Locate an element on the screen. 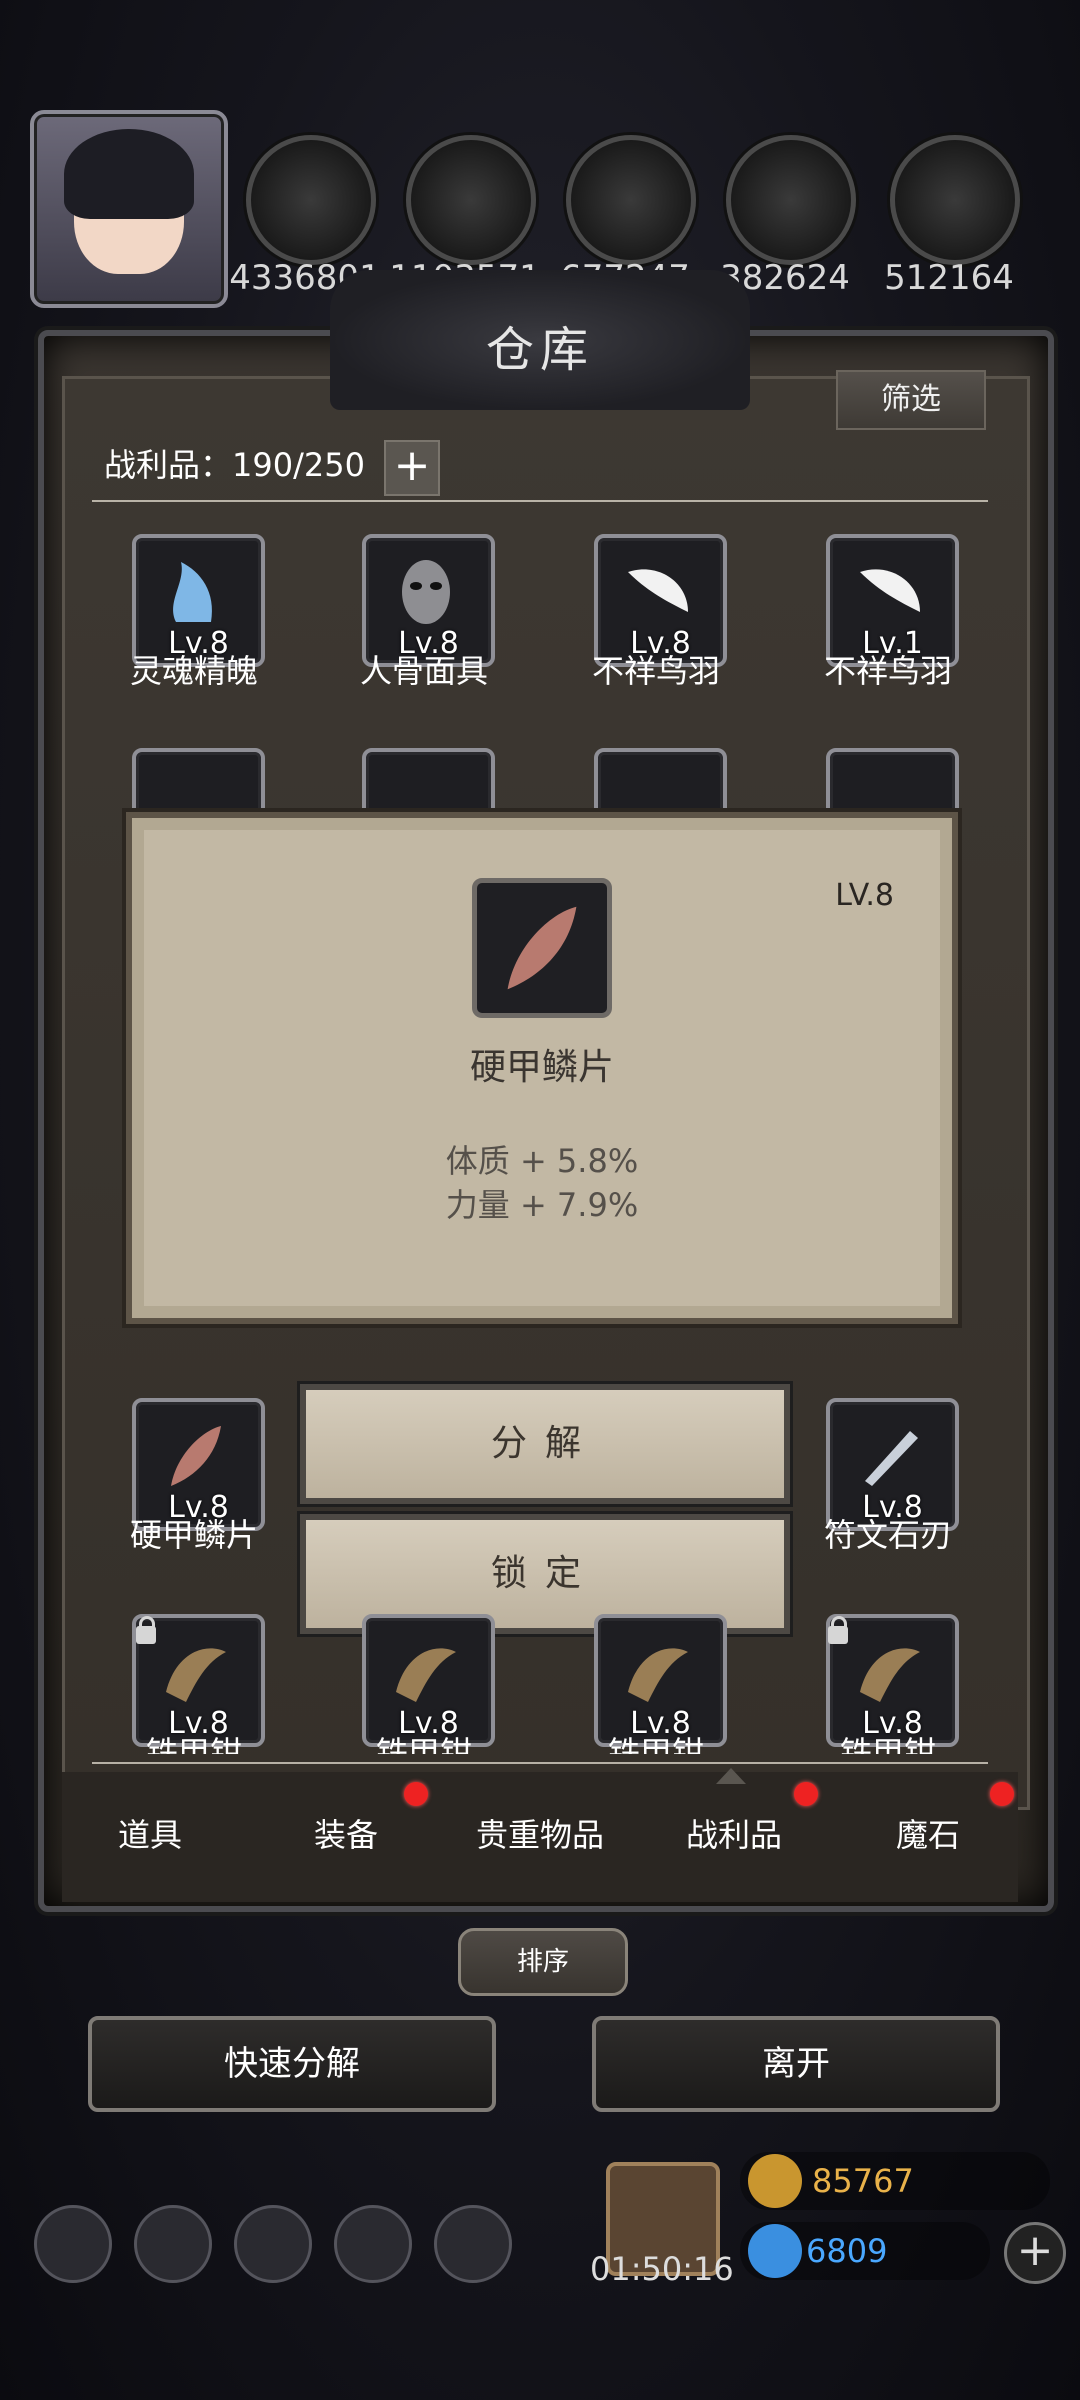 Image resolution: width=1080 pixels, height=2400 pixels. item-name: 符文石刃 is located at coordinates (887, 1535).